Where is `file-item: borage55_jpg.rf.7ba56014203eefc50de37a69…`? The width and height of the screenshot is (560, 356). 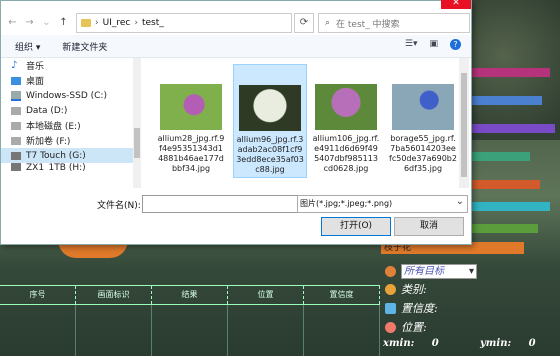
file-item: borage55_jpg.rf.7ba56014203eefc50de37a69… is located at coordinates (423, 120).